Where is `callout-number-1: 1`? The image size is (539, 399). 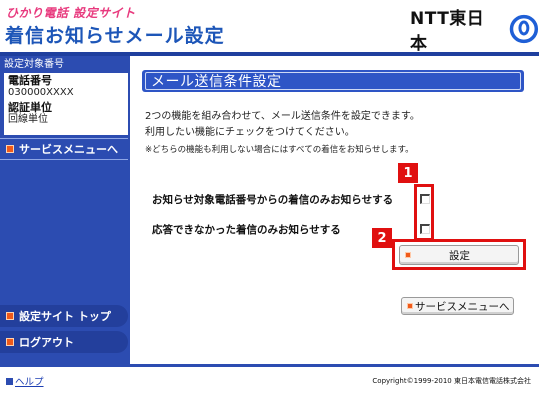 callout-number-1: 1 is located at coordinates (408, 173).